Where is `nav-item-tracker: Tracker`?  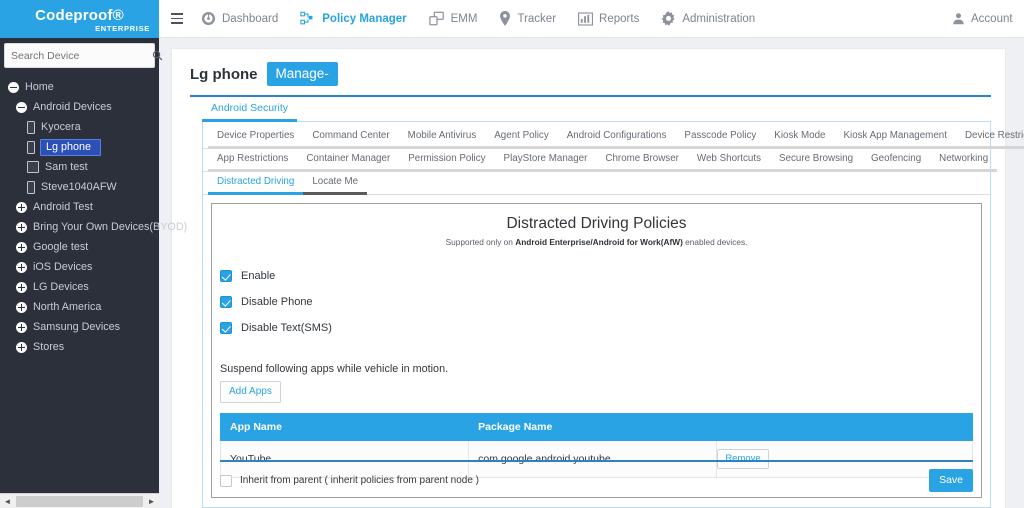
nav-item-tracker: Tracker is located at coordinates (527, 19).